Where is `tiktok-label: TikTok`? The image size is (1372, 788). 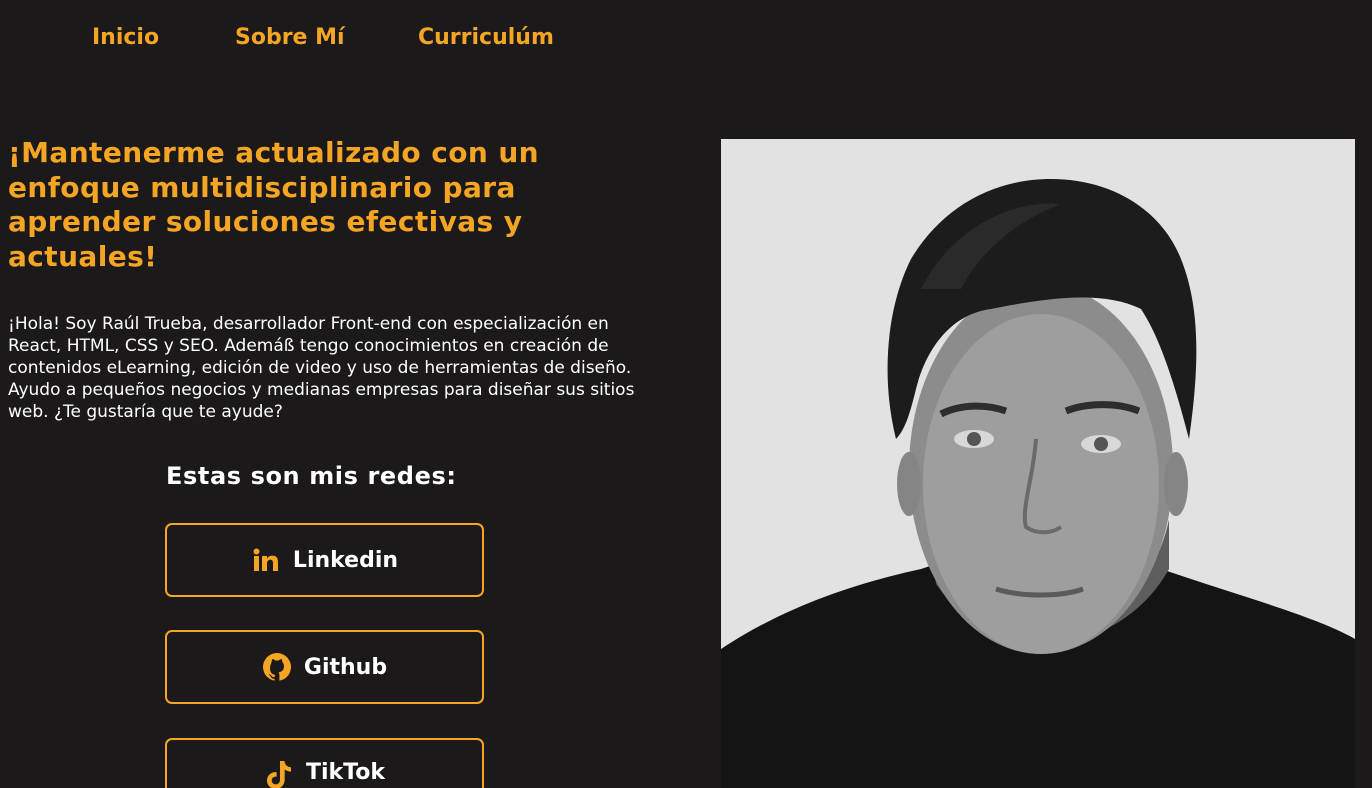 tiktok-label: TikTok is located at coordinates (345, 772).